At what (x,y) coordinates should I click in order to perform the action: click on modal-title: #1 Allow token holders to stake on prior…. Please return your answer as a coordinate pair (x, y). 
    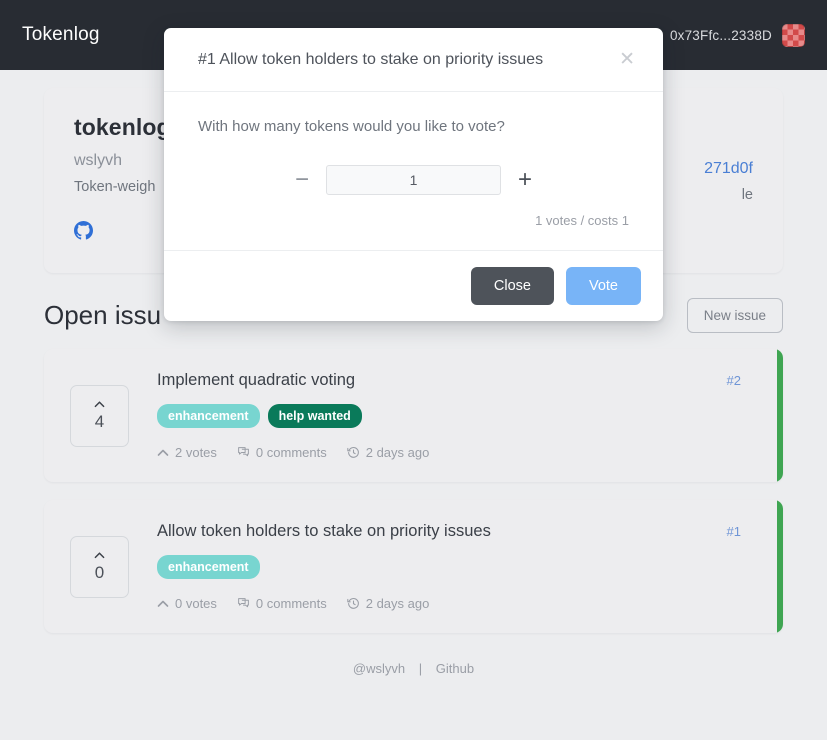
    Looking at the image, I should click on (371, 59).